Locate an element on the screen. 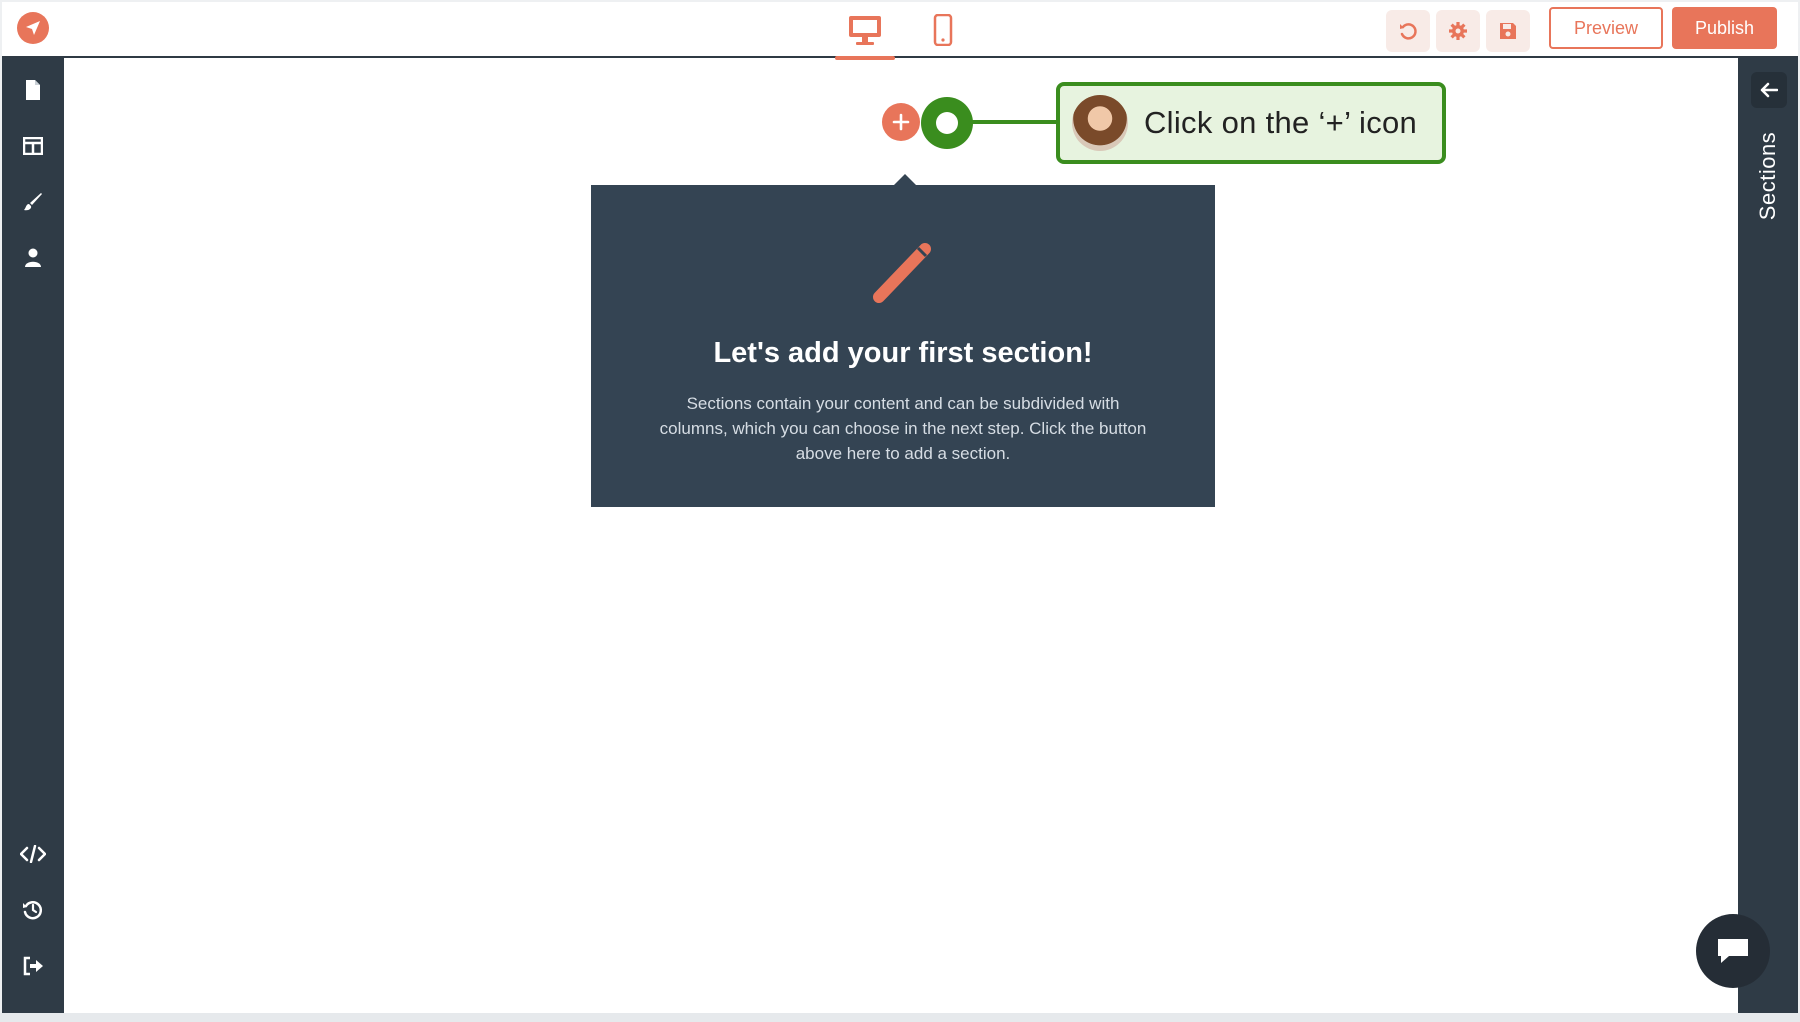 This screenshot has height=1022, width=1800. sections-tab-label: Sections is located at coordinates (1768, 176).